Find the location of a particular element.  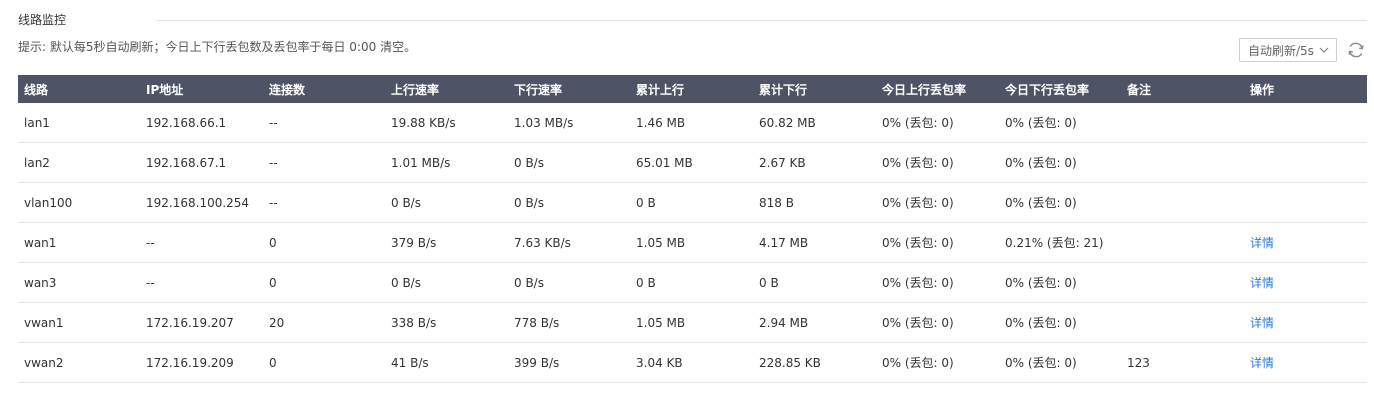

col-header-action: 操作 is located at coordinates (1262, 89).